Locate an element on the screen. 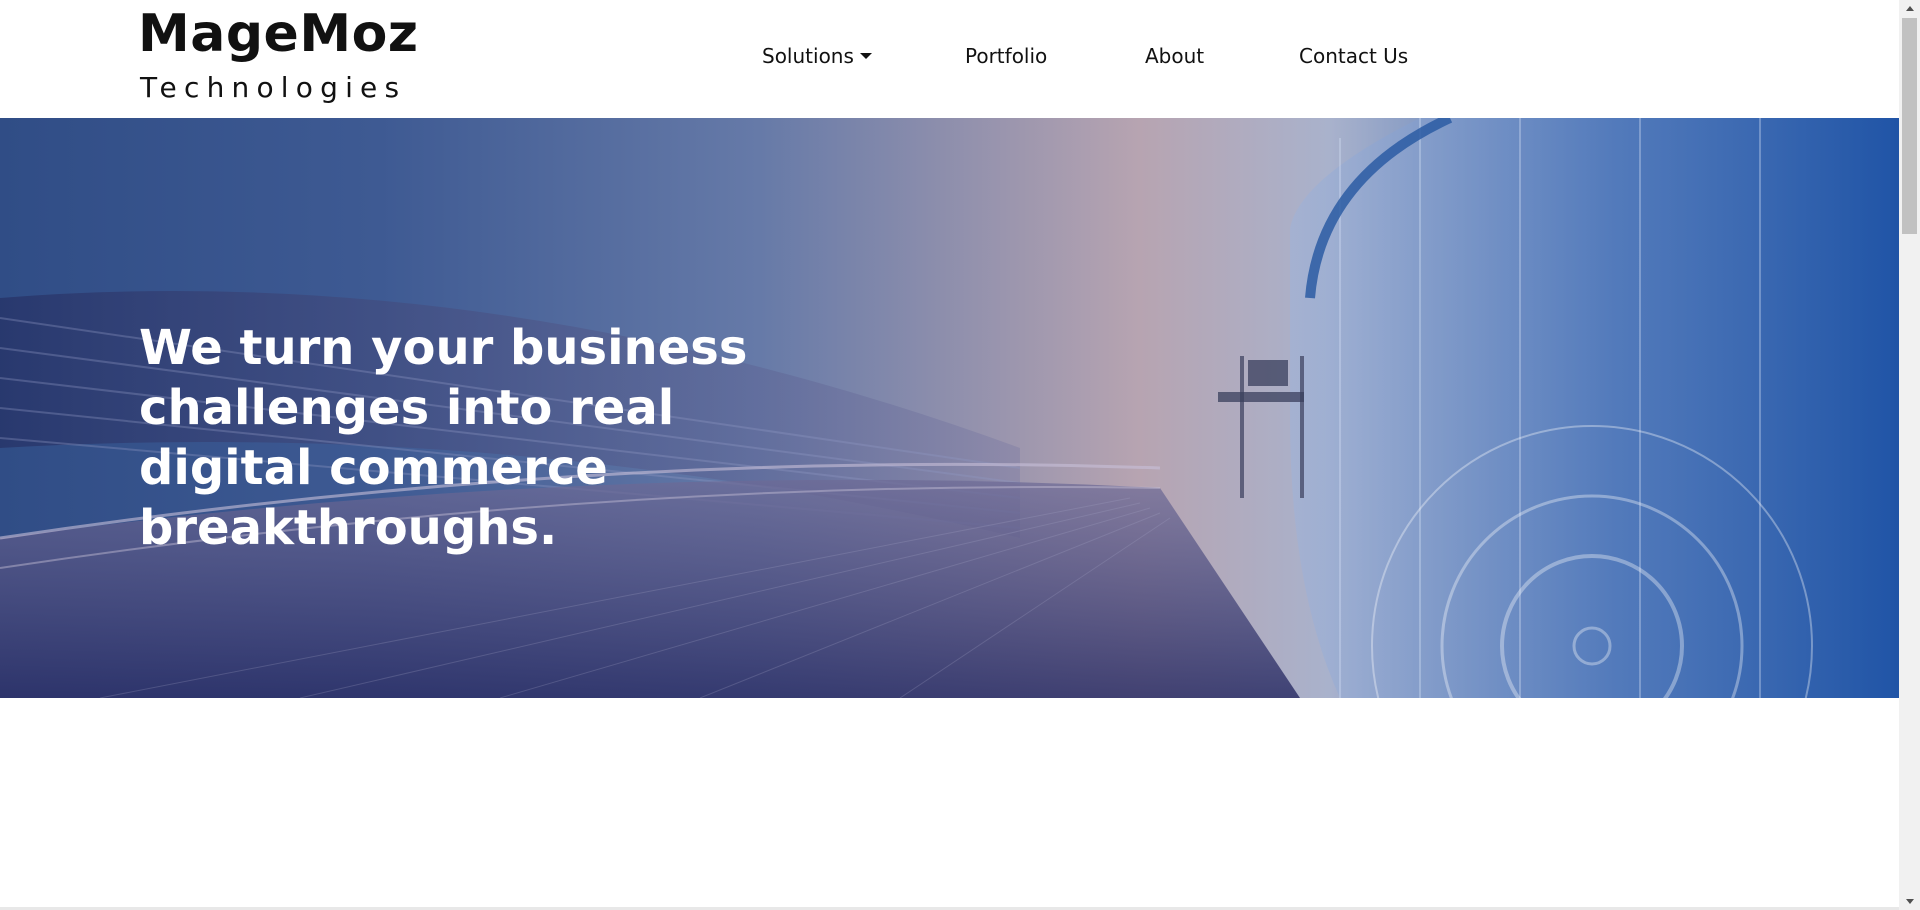  logo-wordmark: MageMoz is located at coordinates (278, 34).